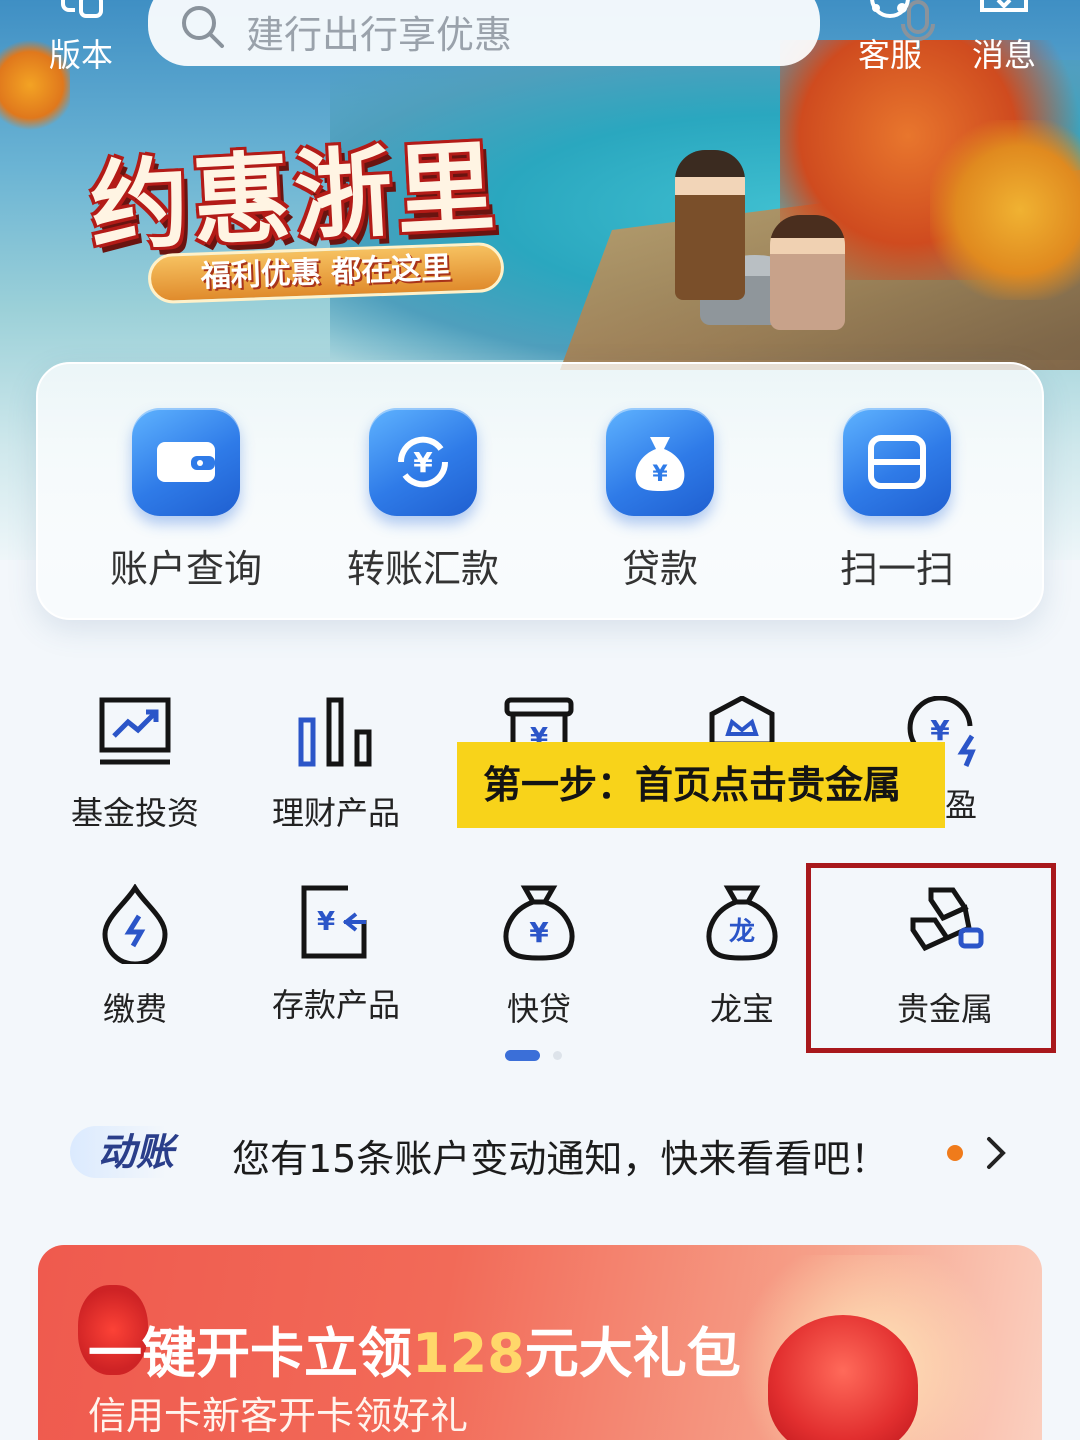  Describe the element at coordinates (896, 569) in the screenshot. I see `quick-action-label: 扫一扫` at that location.